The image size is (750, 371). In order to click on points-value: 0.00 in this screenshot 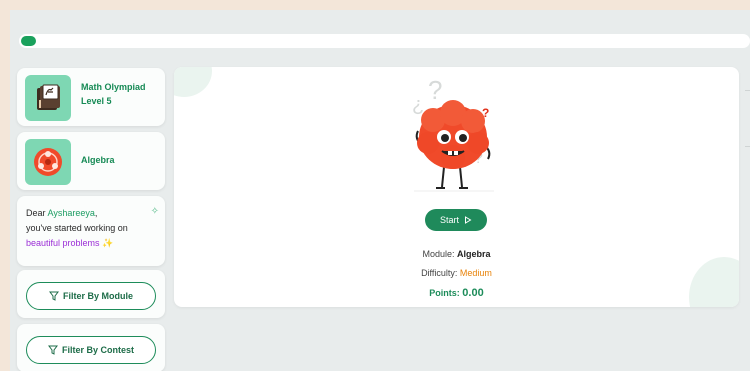, I will do `click(473, 293)`.